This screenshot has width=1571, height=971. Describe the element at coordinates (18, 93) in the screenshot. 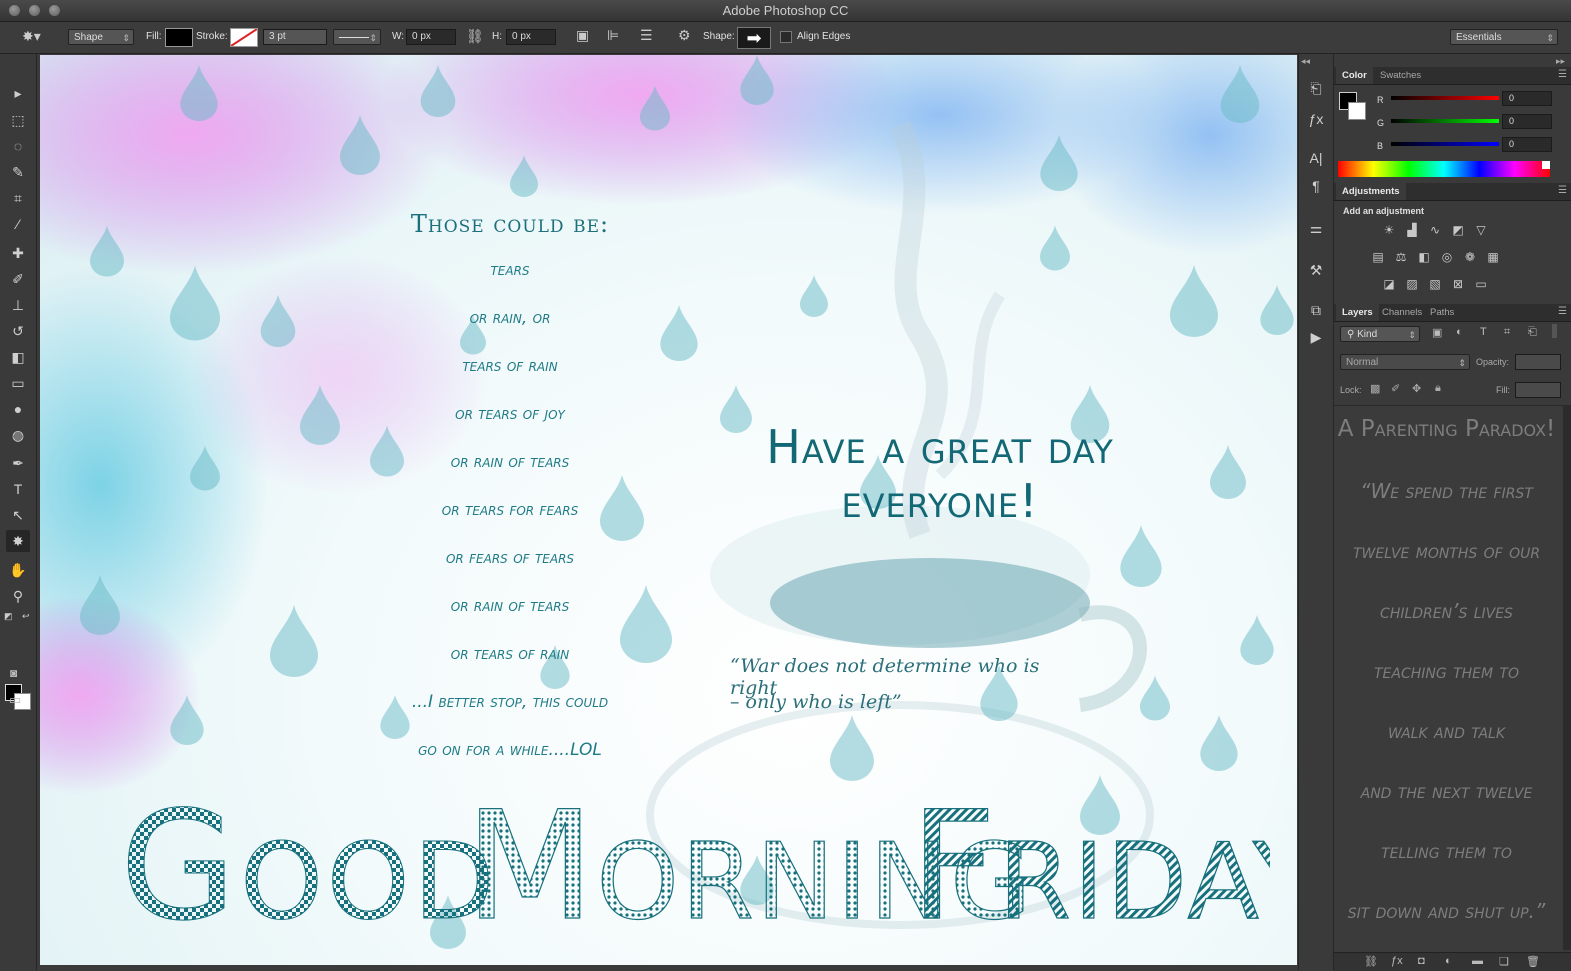

I see `move-tool: ▸` at that location.